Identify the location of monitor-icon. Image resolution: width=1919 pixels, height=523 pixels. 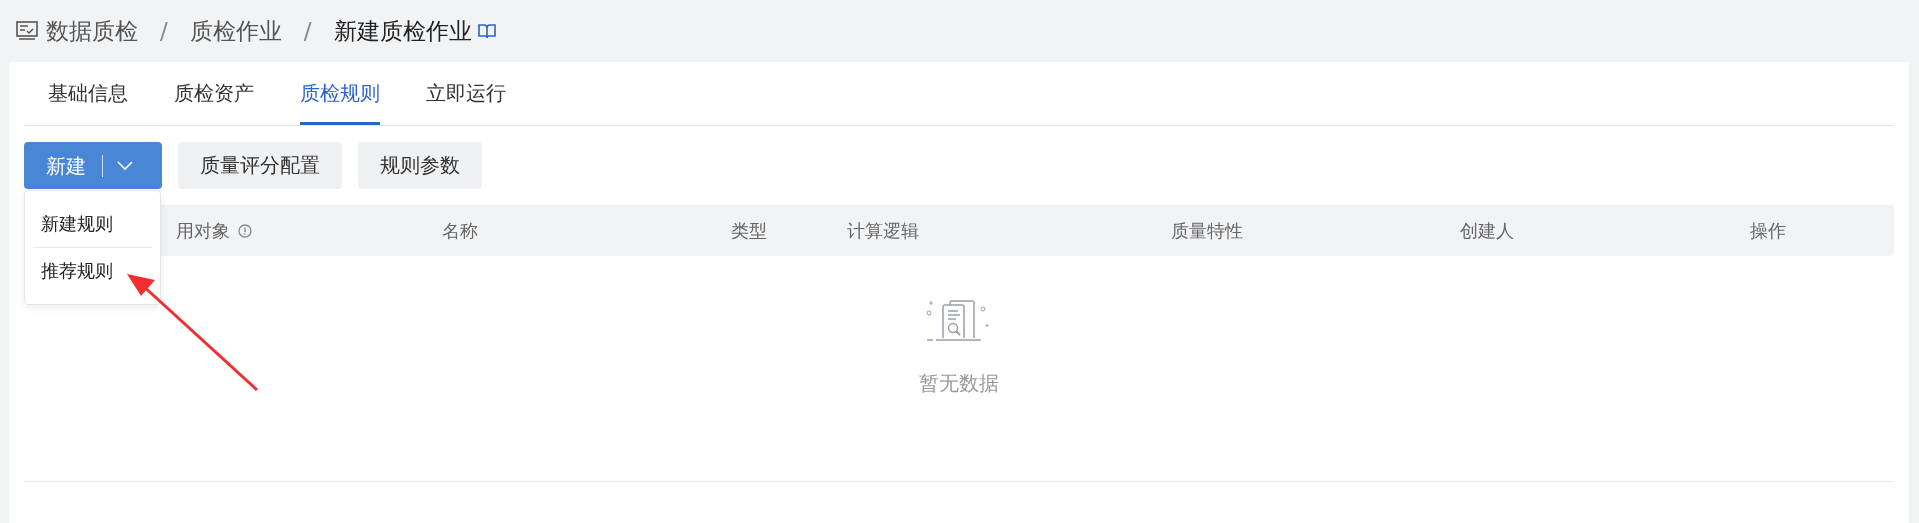
(27, 31).